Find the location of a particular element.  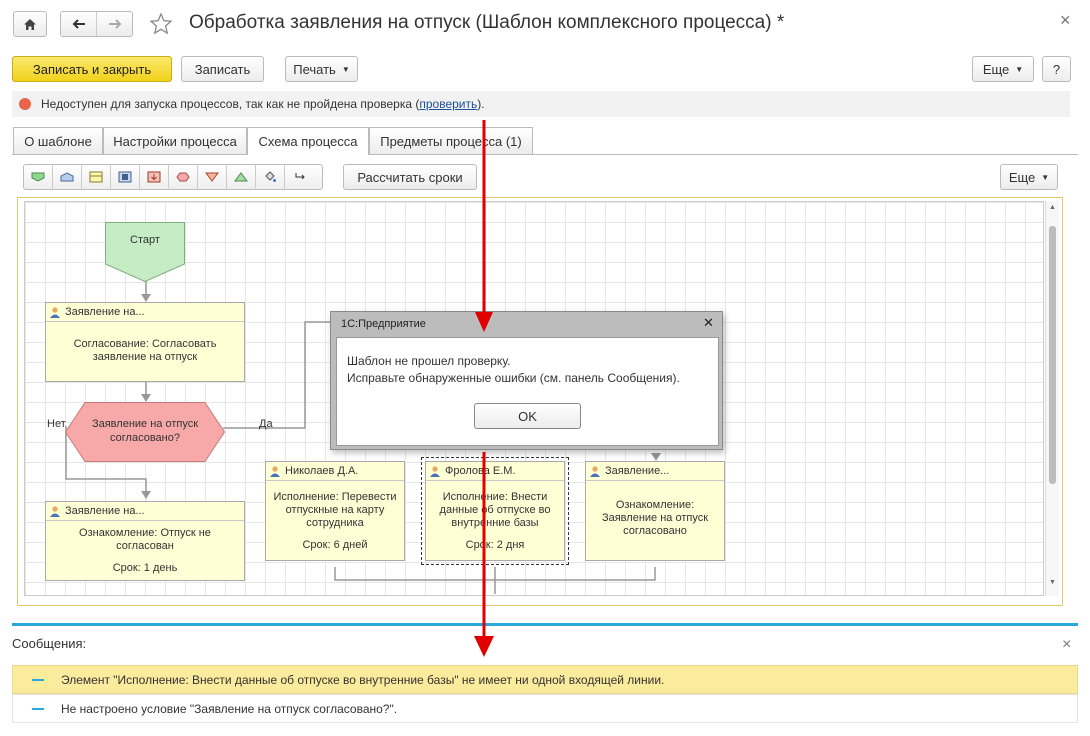

forward-button is located at coordinates (114, 24).